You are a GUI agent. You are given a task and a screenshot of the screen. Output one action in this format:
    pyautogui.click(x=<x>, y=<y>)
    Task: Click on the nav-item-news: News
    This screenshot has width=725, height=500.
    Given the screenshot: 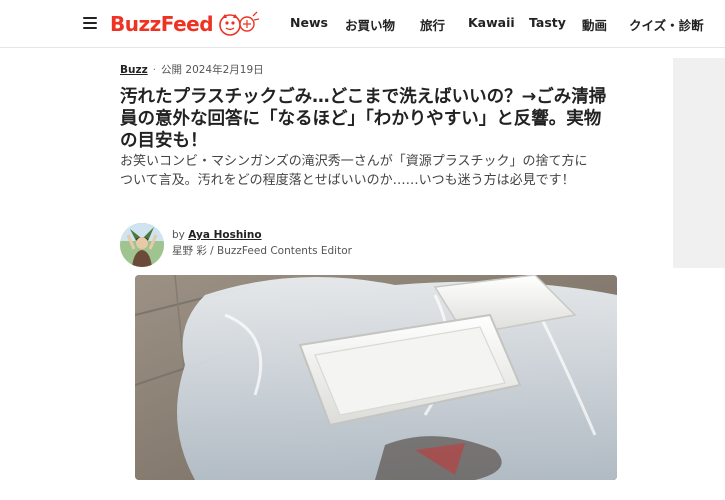 What is the action you would take?
    pyautogui.click(x=309, y=22)
    